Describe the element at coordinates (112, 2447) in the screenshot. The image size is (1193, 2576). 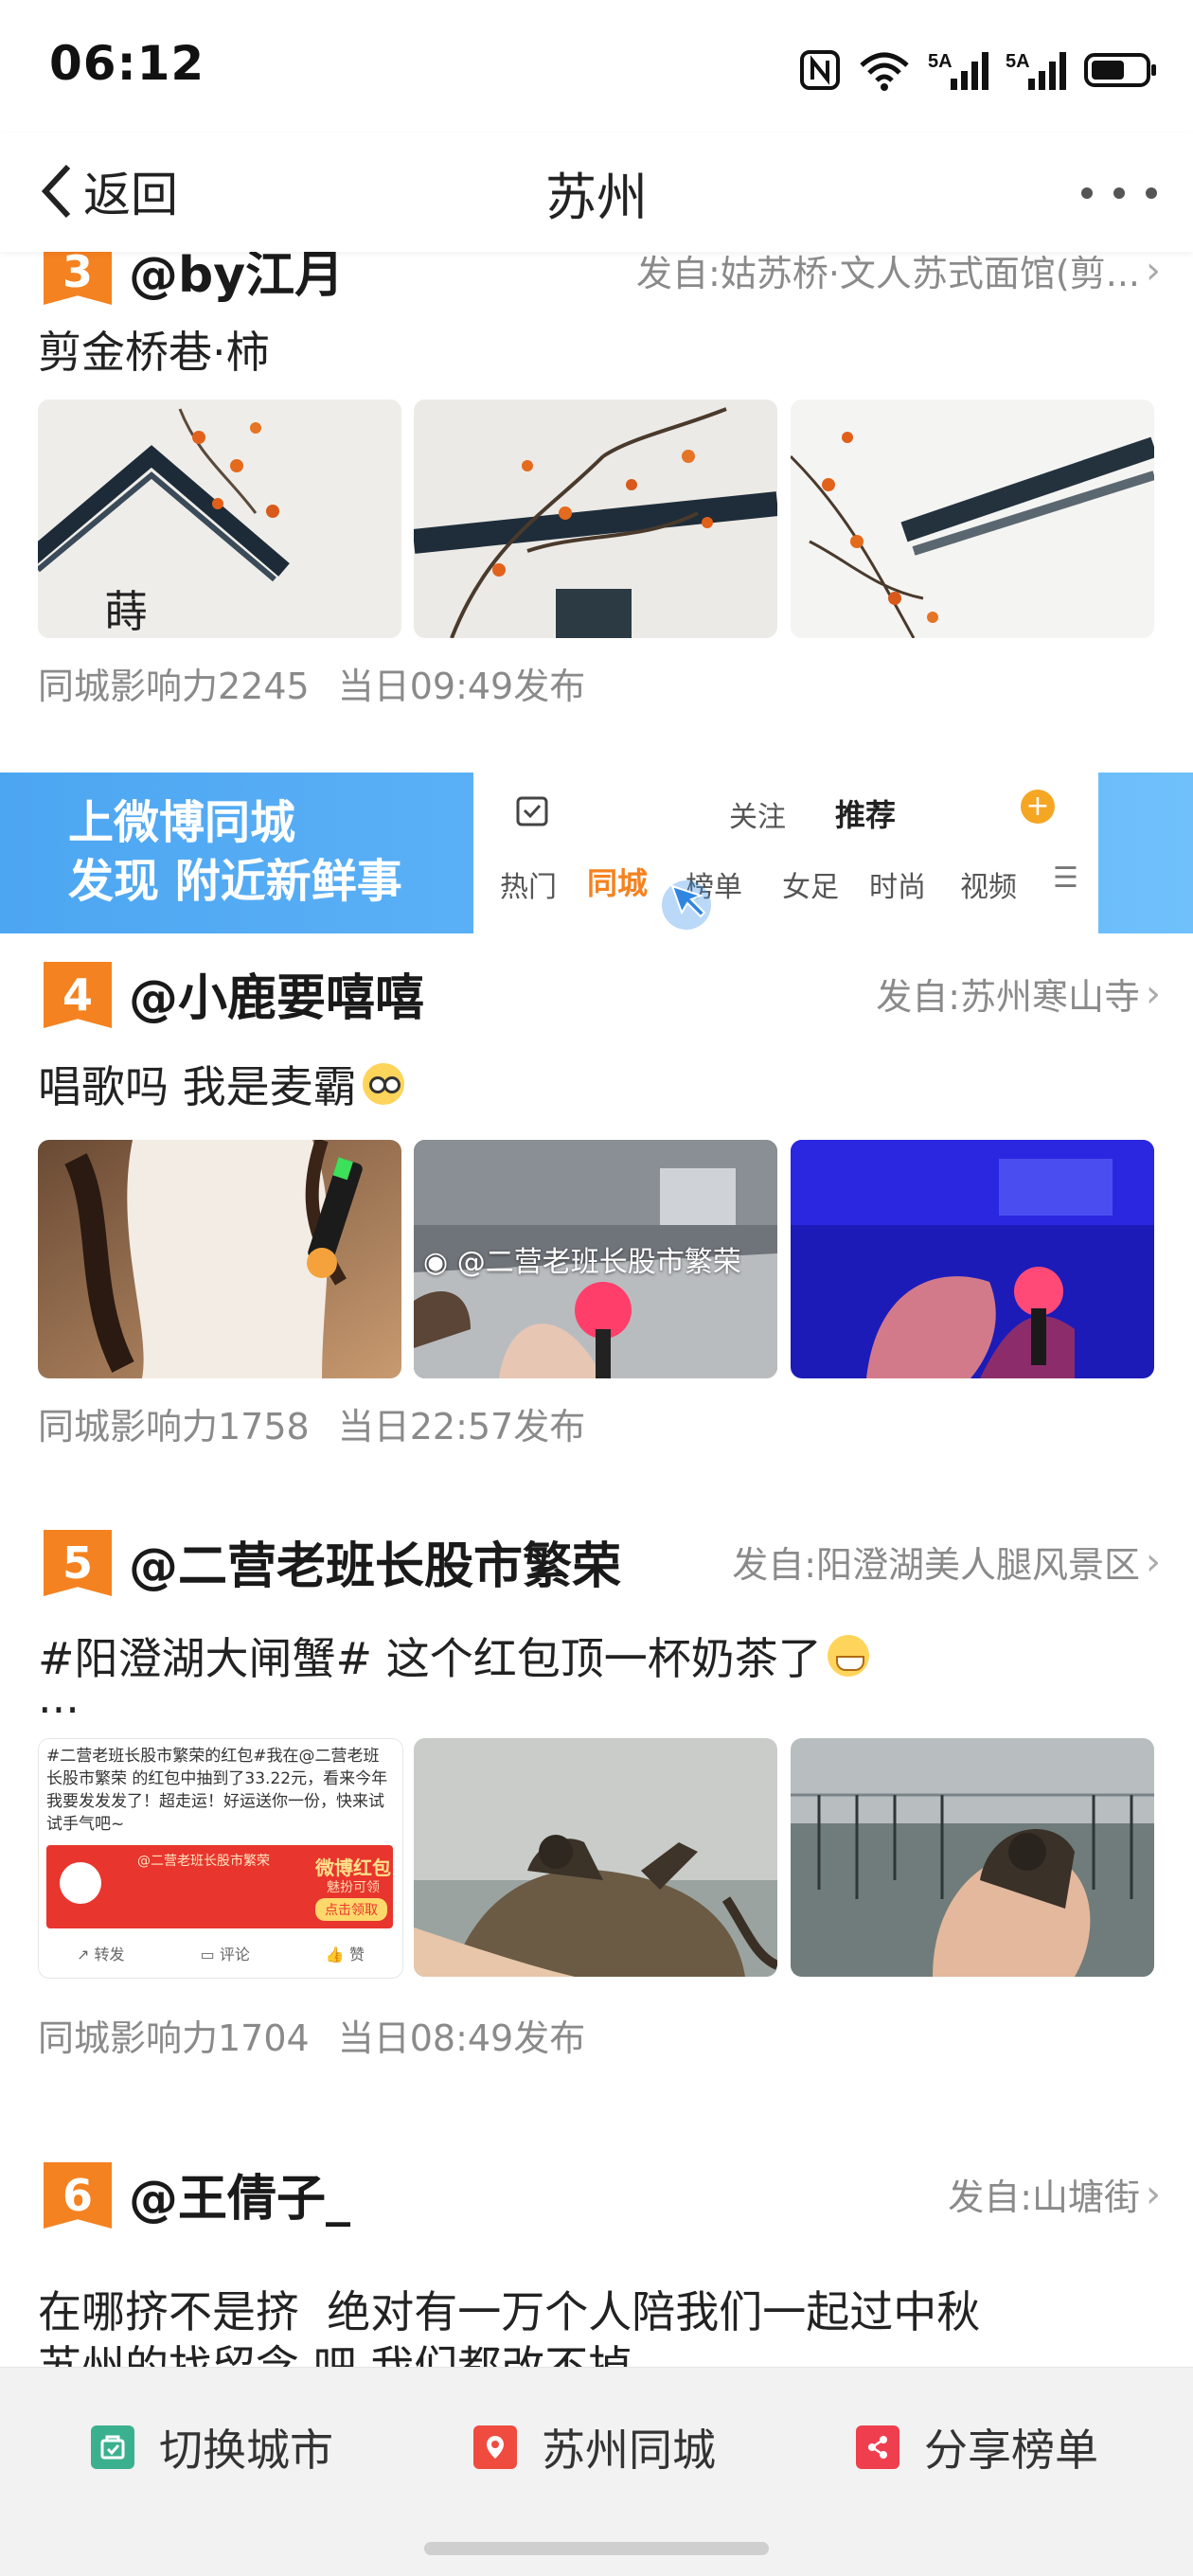
I see `city-switch-icon` at that location.